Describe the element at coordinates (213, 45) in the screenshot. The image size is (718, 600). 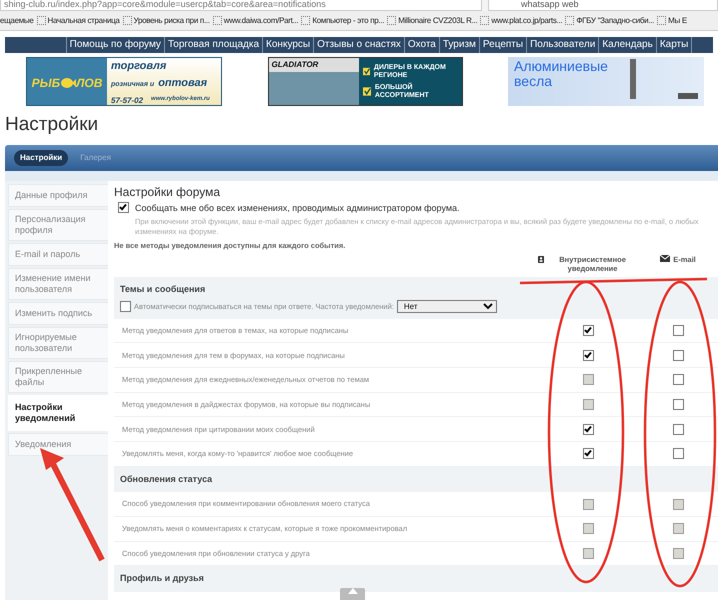
I see `nav-link: Торговая площадка` at that location.